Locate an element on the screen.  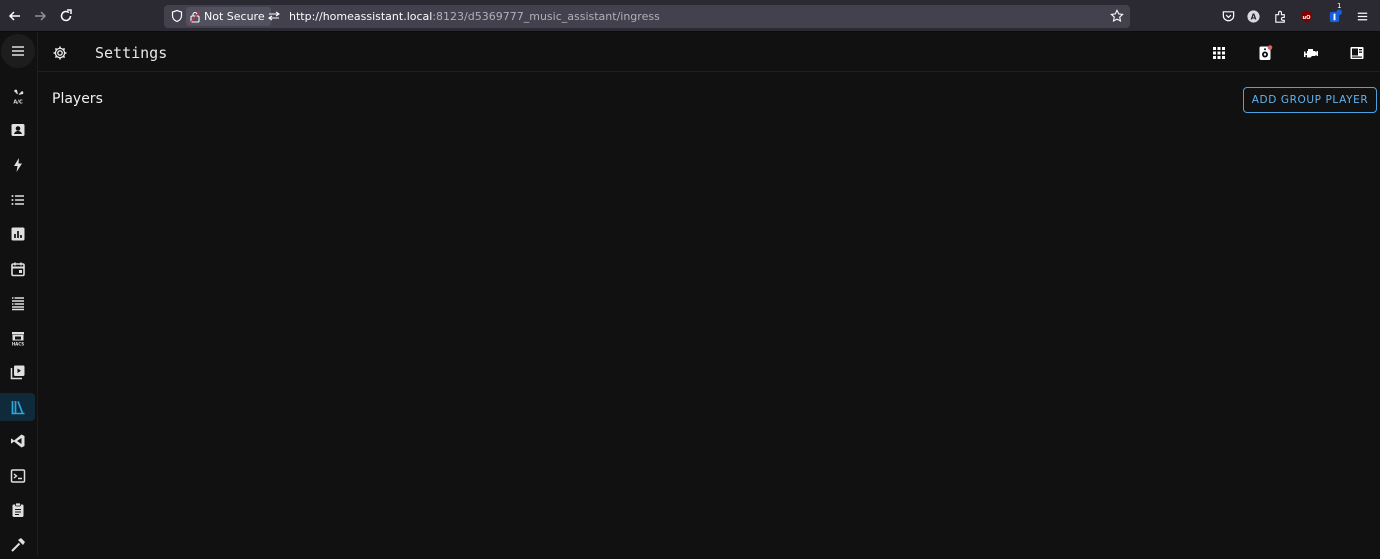
speaker-icon is located at coordinates (1264, 52).